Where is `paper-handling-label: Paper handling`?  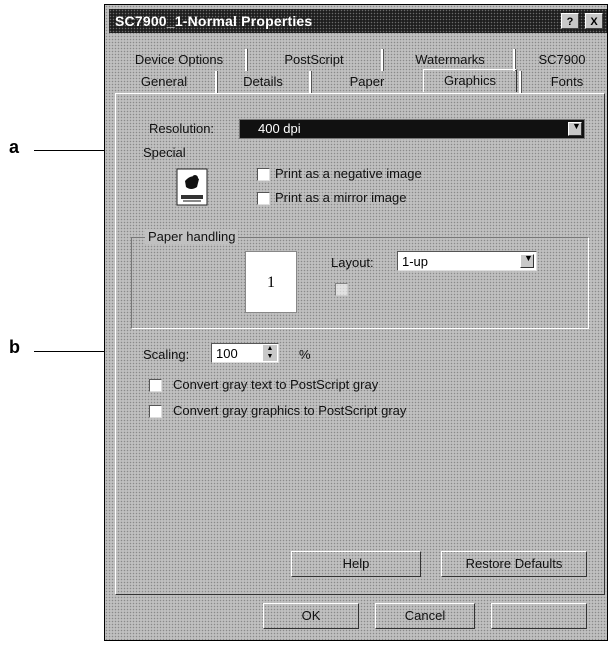 paper-handling-label: Paper handling is located at coordinates (192, 236).